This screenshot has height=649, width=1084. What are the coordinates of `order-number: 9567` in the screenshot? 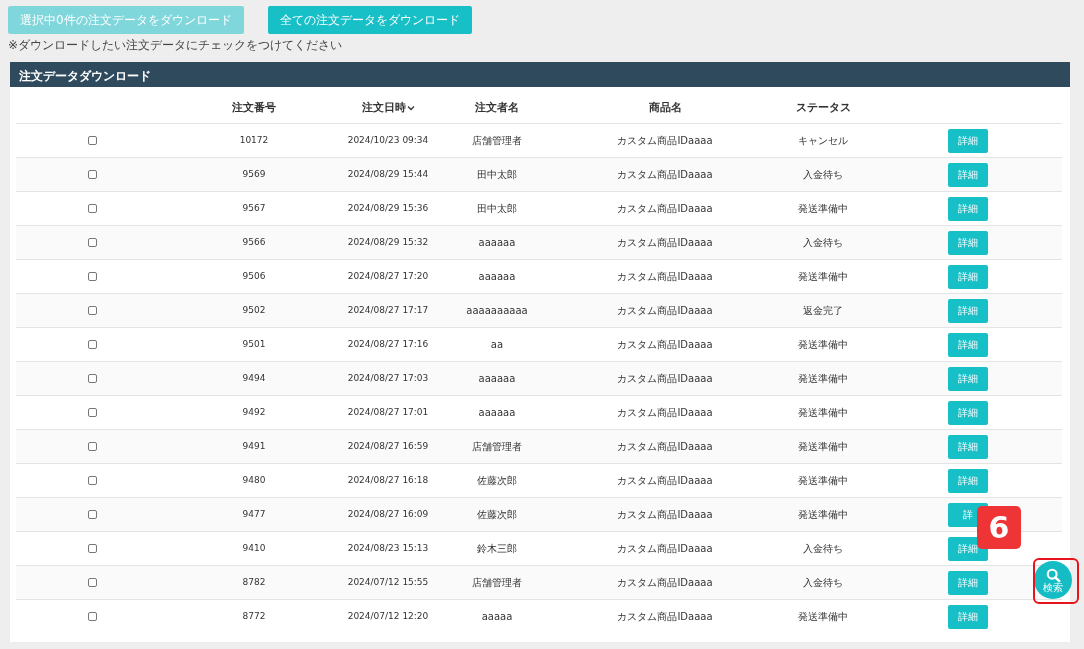 It's located at (254, 207).